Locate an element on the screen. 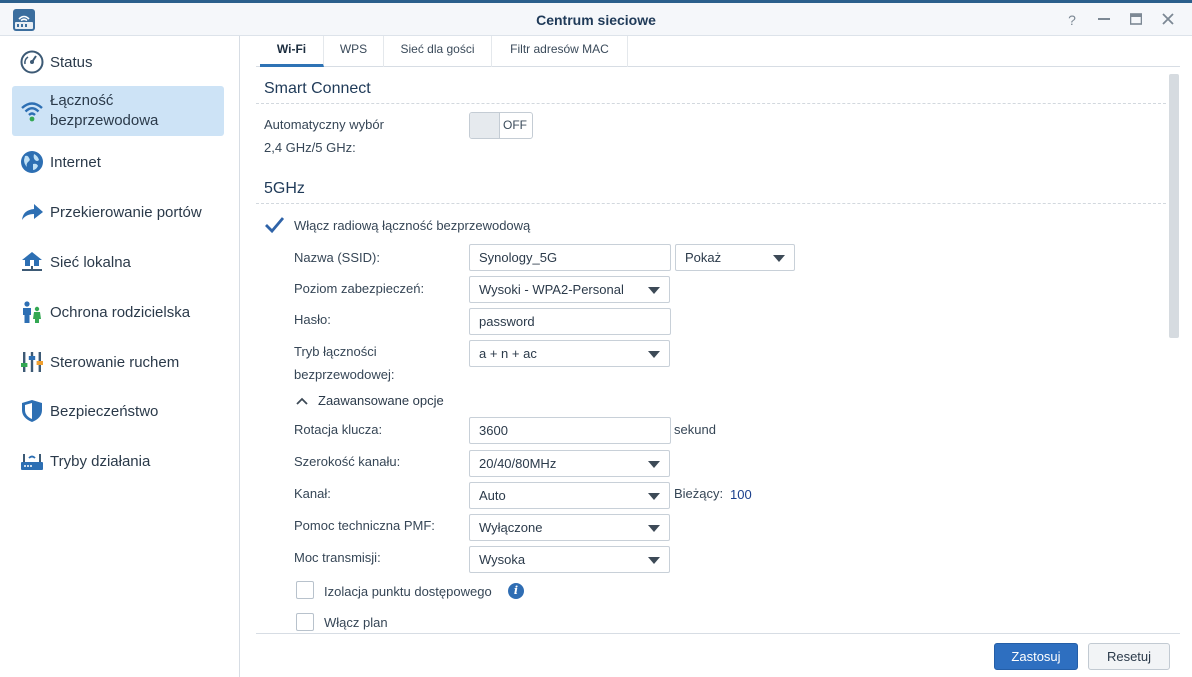 Image resolution: width=1192 pixels, height=677 pixels. title-bar: Centrum sieciowe ? is located at coordinates (596, 18).